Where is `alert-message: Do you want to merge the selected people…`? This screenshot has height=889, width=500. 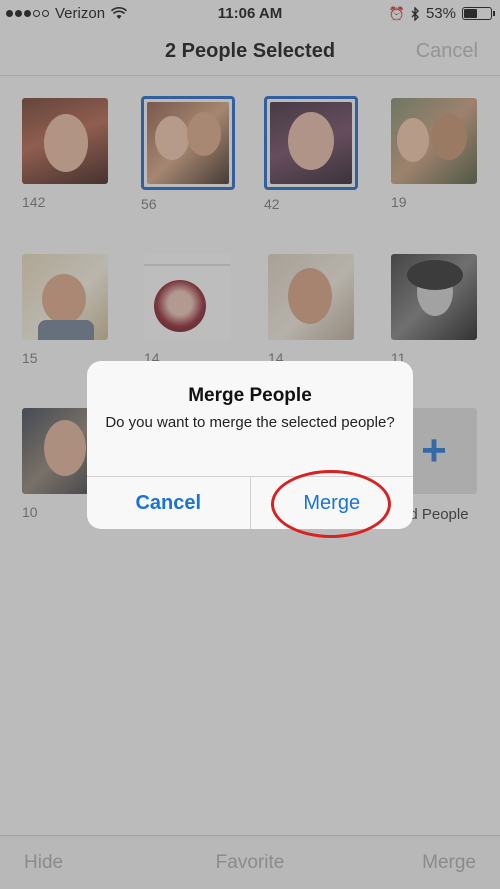
alert-message: Do you want to merge the selected people… is located at coordinates (250, 422).